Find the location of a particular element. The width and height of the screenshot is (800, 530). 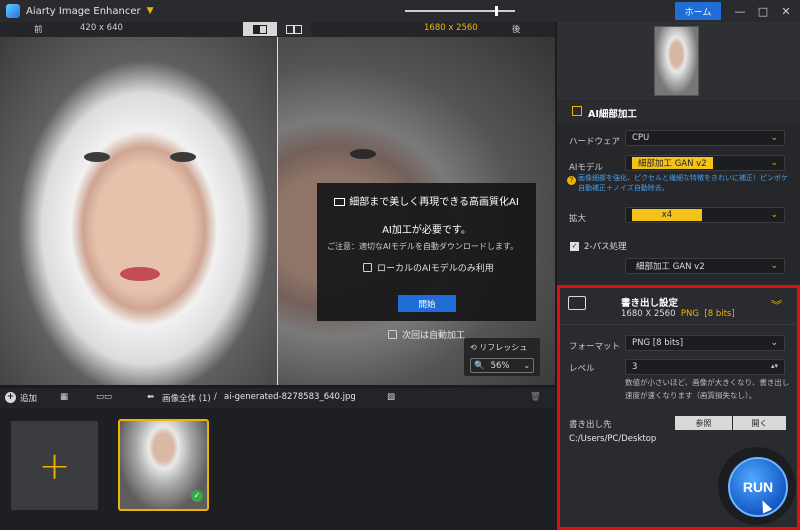

file-name: ai-generated-8278583_640.jpg is located at coordinates (290, 397).